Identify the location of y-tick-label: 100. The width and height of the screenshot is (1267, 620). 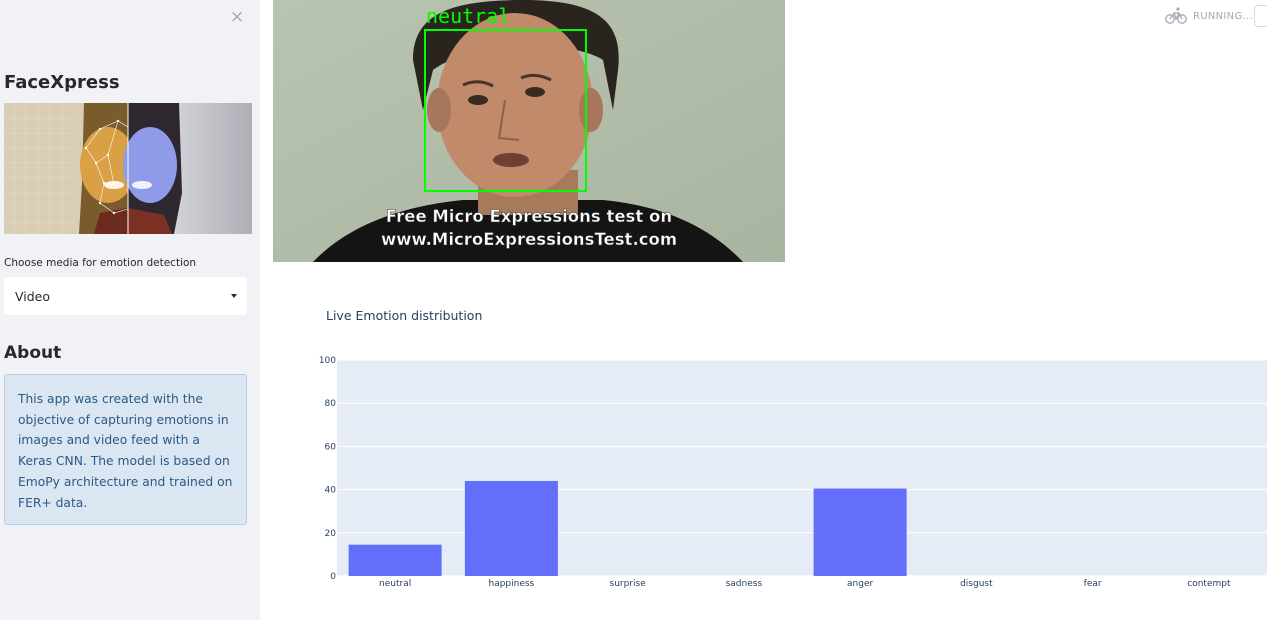
(327, 361).